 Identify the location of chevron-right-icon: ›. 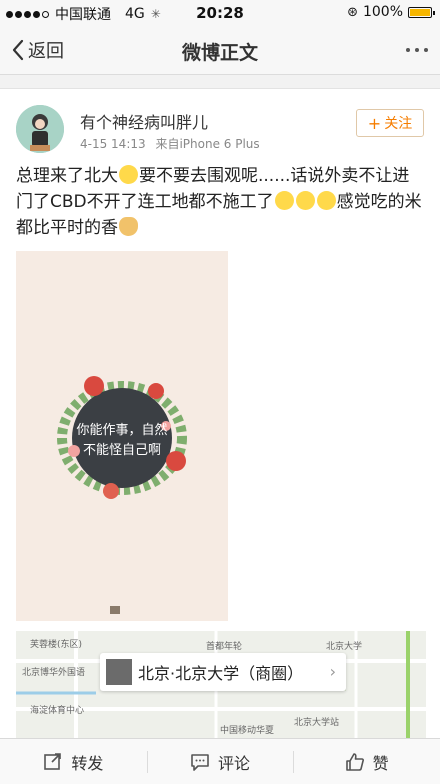
(332, 671).